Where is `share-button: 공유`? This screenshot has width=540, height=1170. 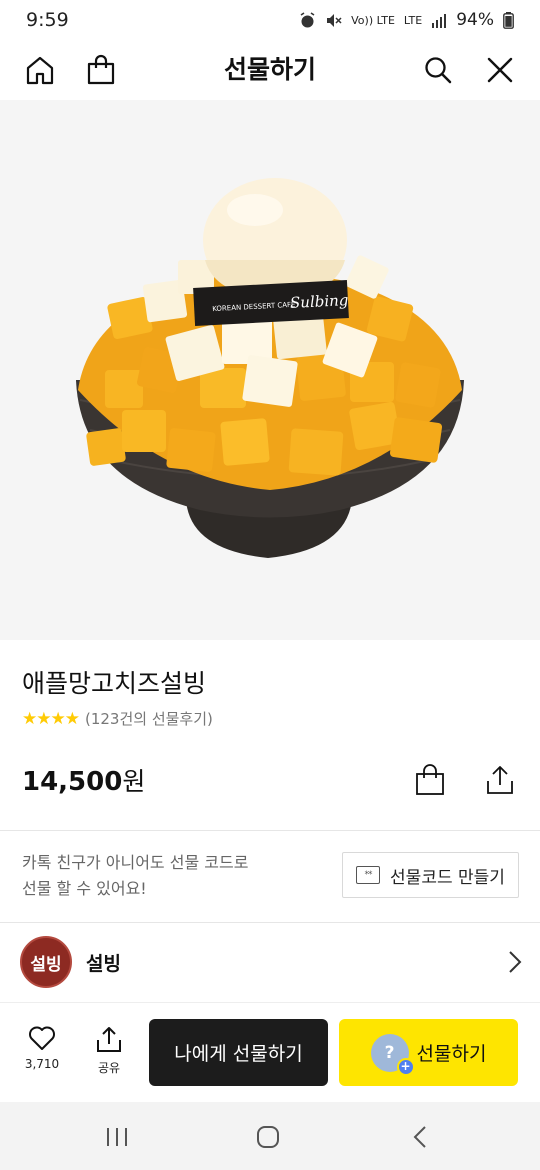 share-button: 공유 is located at coordinates (109, 1050).